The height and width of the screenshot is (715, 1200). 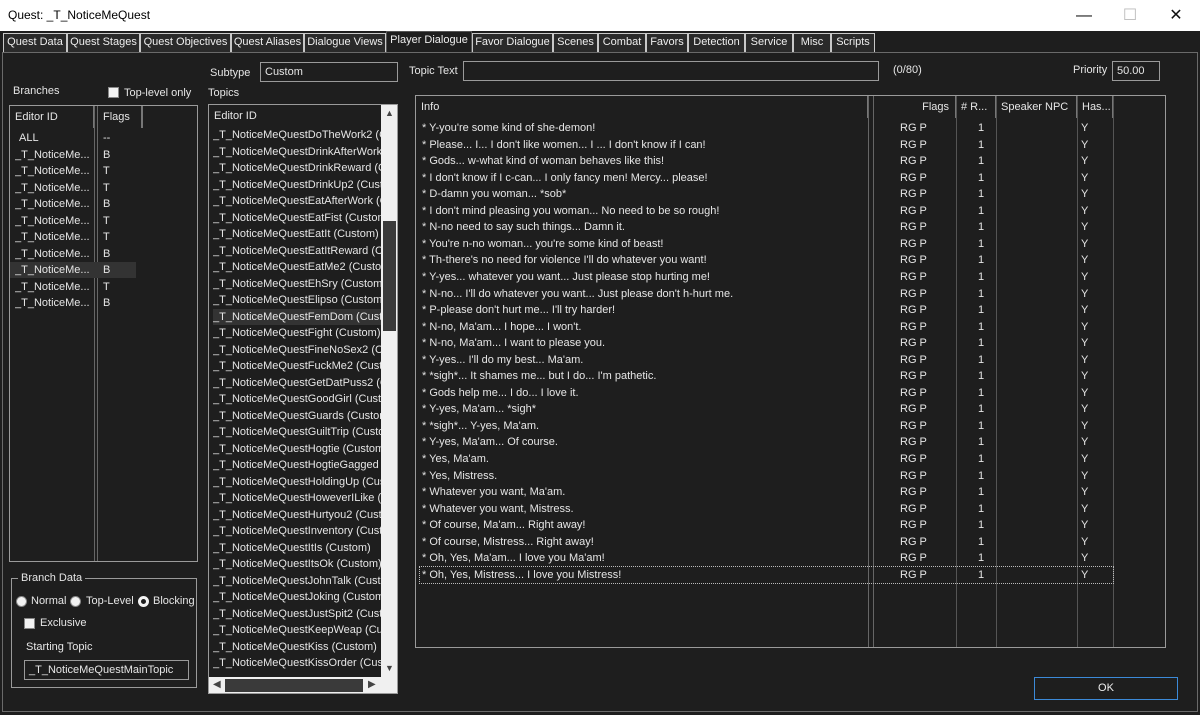 What do you see at coordinates (297, 416) in the screenshot?
I see `topic-row: _T_NoticeMeQuestGuards (Custom)` at bounding box center [297, 416].